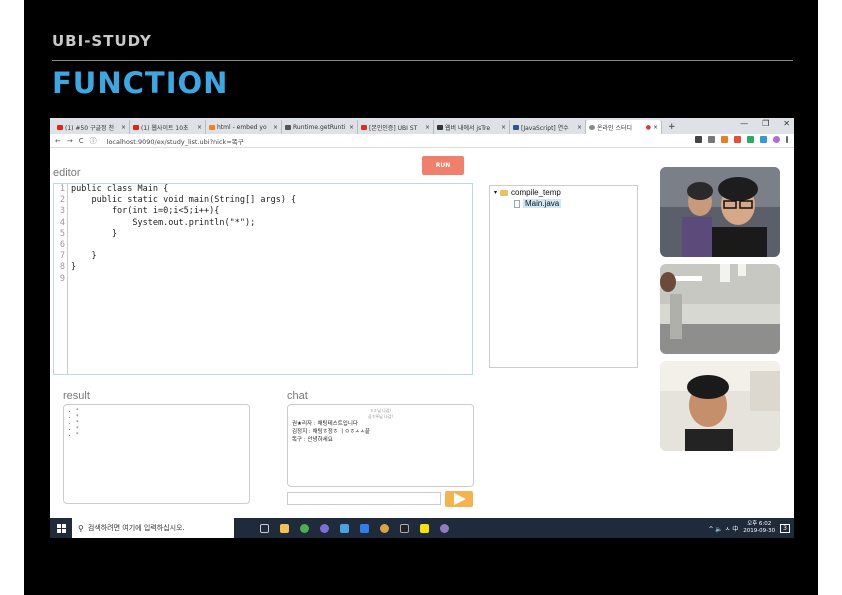  Describe the element at coordinates (776, 139) in the screenshot. I see `avatar` at that location.